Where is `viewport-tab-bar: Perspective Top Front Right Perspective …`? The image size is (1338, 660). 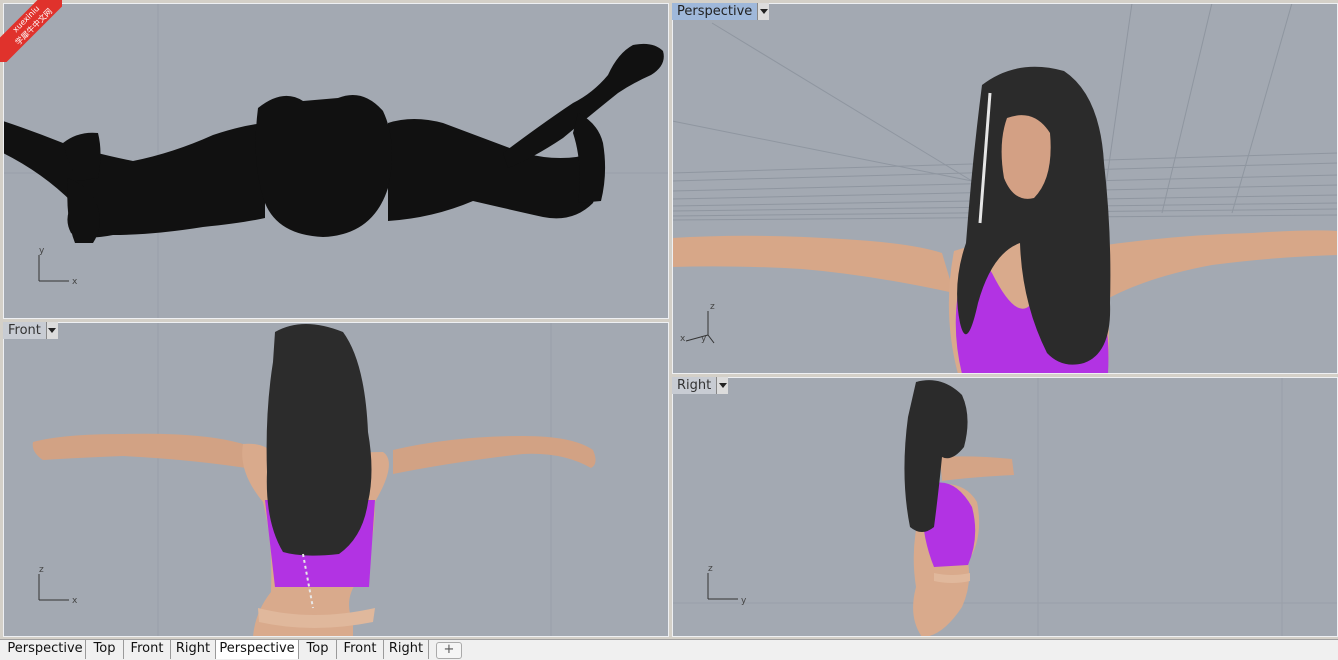 viewport-tab-bar: Perspective Top Front Right Perspective … is located at coordinates (669, 649).